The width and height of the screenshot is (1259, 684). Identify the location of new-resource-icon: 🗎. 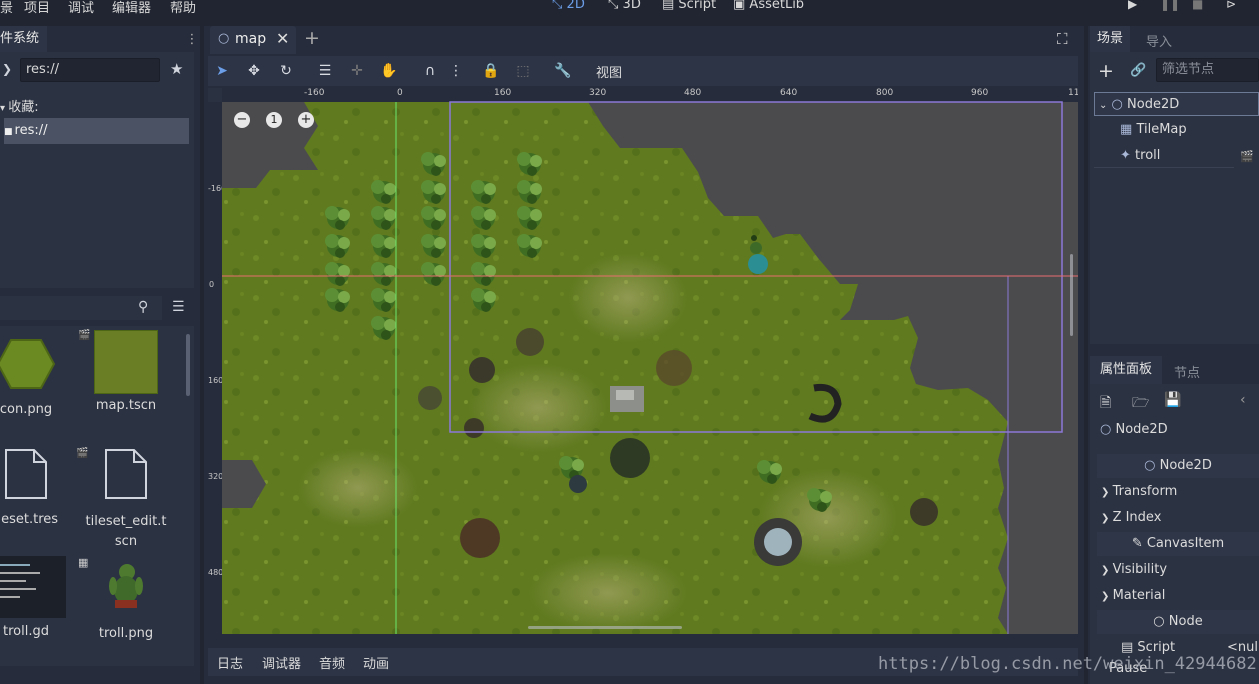
(1105, 404).